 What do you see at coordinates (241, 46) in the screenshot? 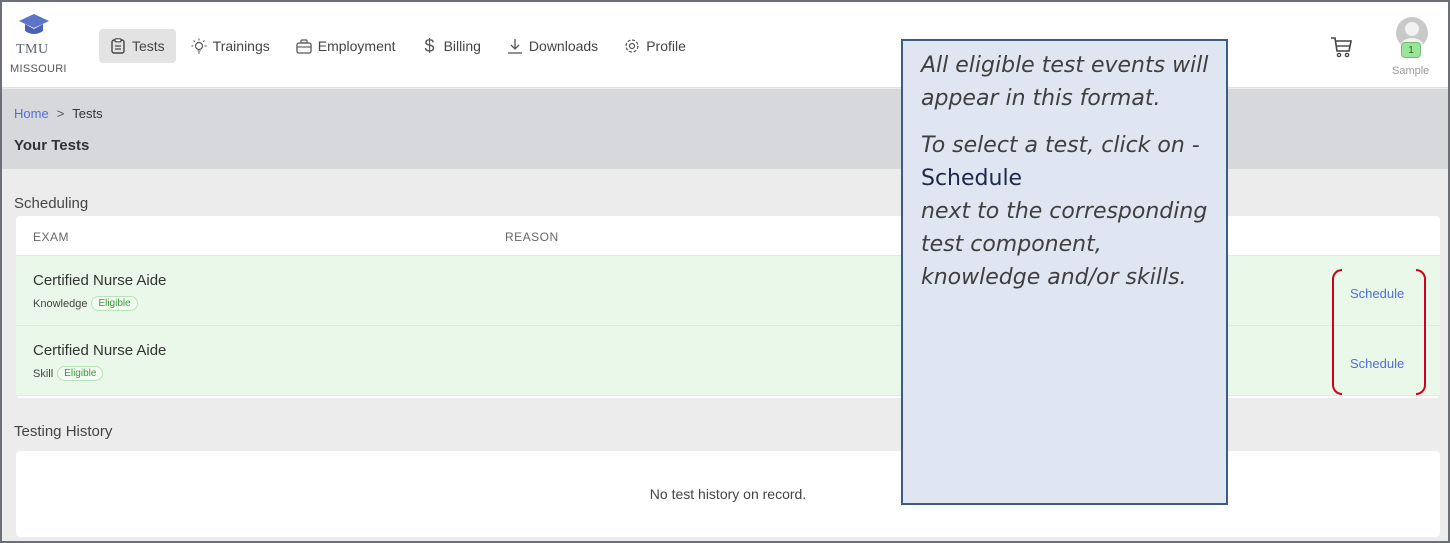
I see `nav-label-trainings: Trainings` at bounding box center [241, 46].